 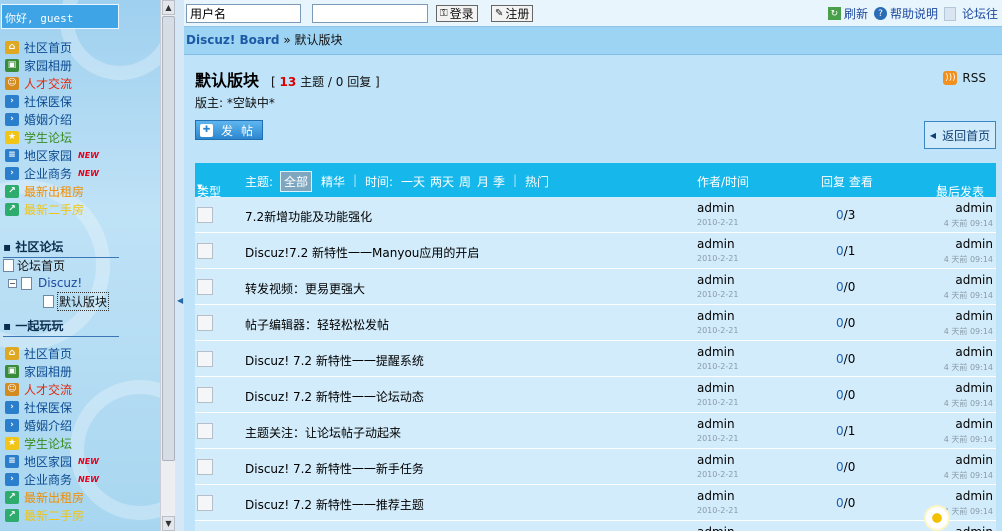 I want to click on tree-item-default-board: 默认版块, so click(x=76, y=301).